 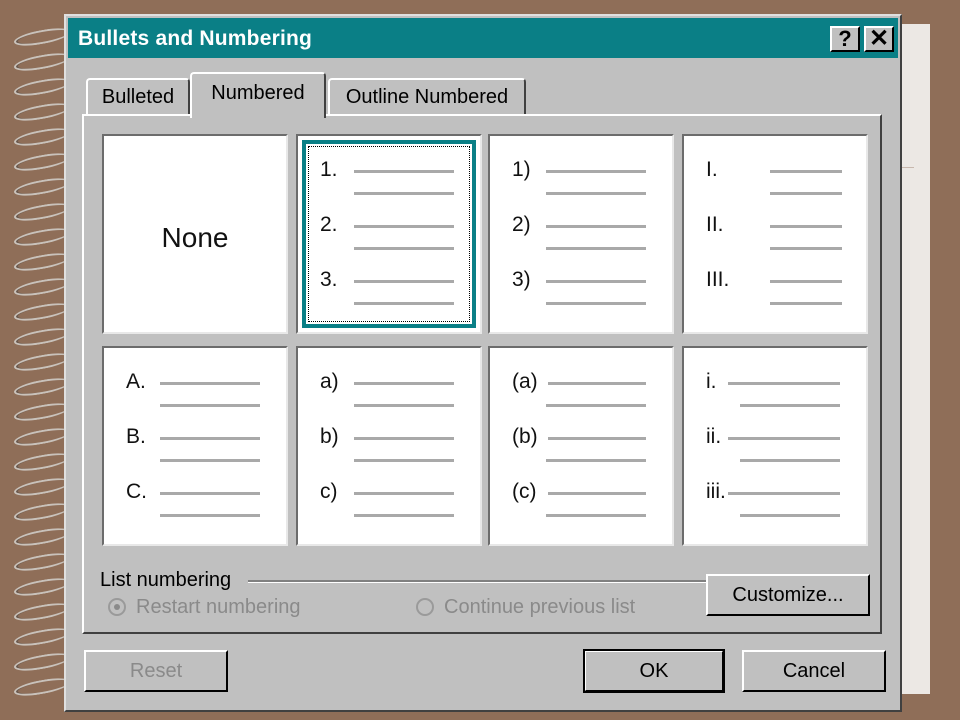 I want to click on style-decimal-paren: 1) 2) 3), so click(x=581, y=234).